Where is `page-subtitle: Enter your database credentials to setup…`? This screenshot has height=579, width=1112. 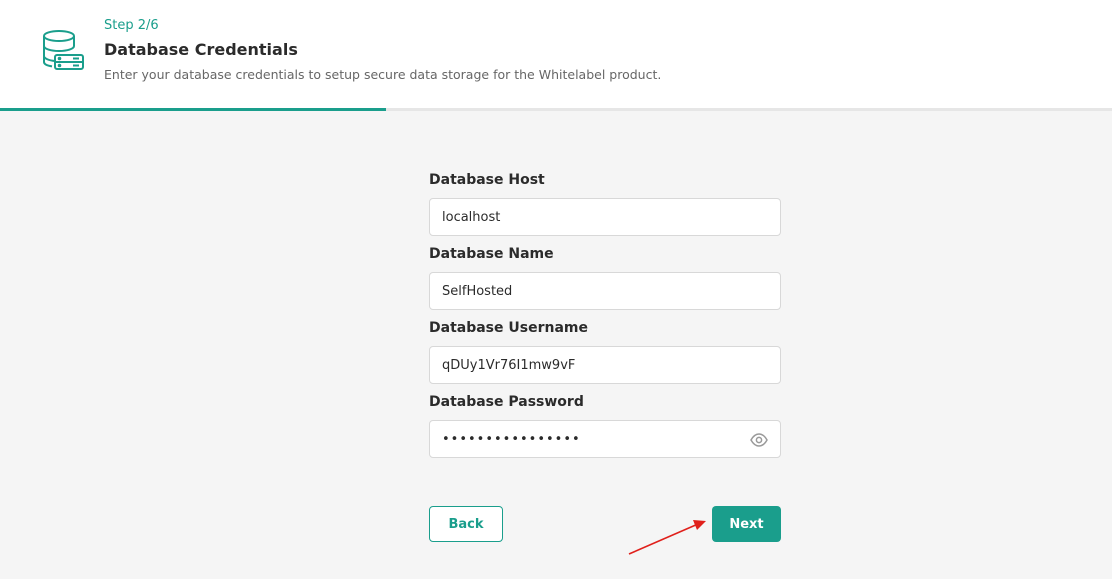 page-subtitle: Enter your database credentials to setup… is located at coordinates (383, 74).